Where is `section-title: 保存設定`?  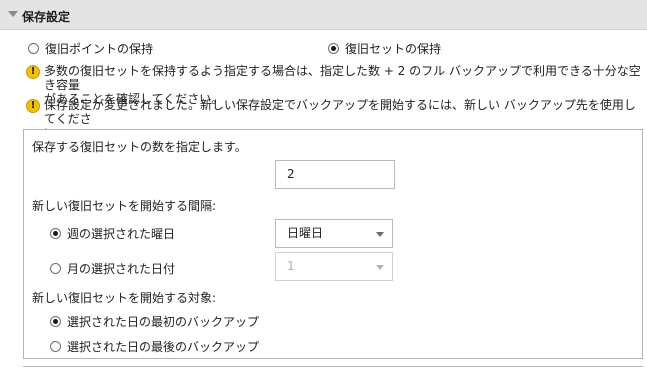 section-title: 保存設定 is located at coordinates (46, 17).